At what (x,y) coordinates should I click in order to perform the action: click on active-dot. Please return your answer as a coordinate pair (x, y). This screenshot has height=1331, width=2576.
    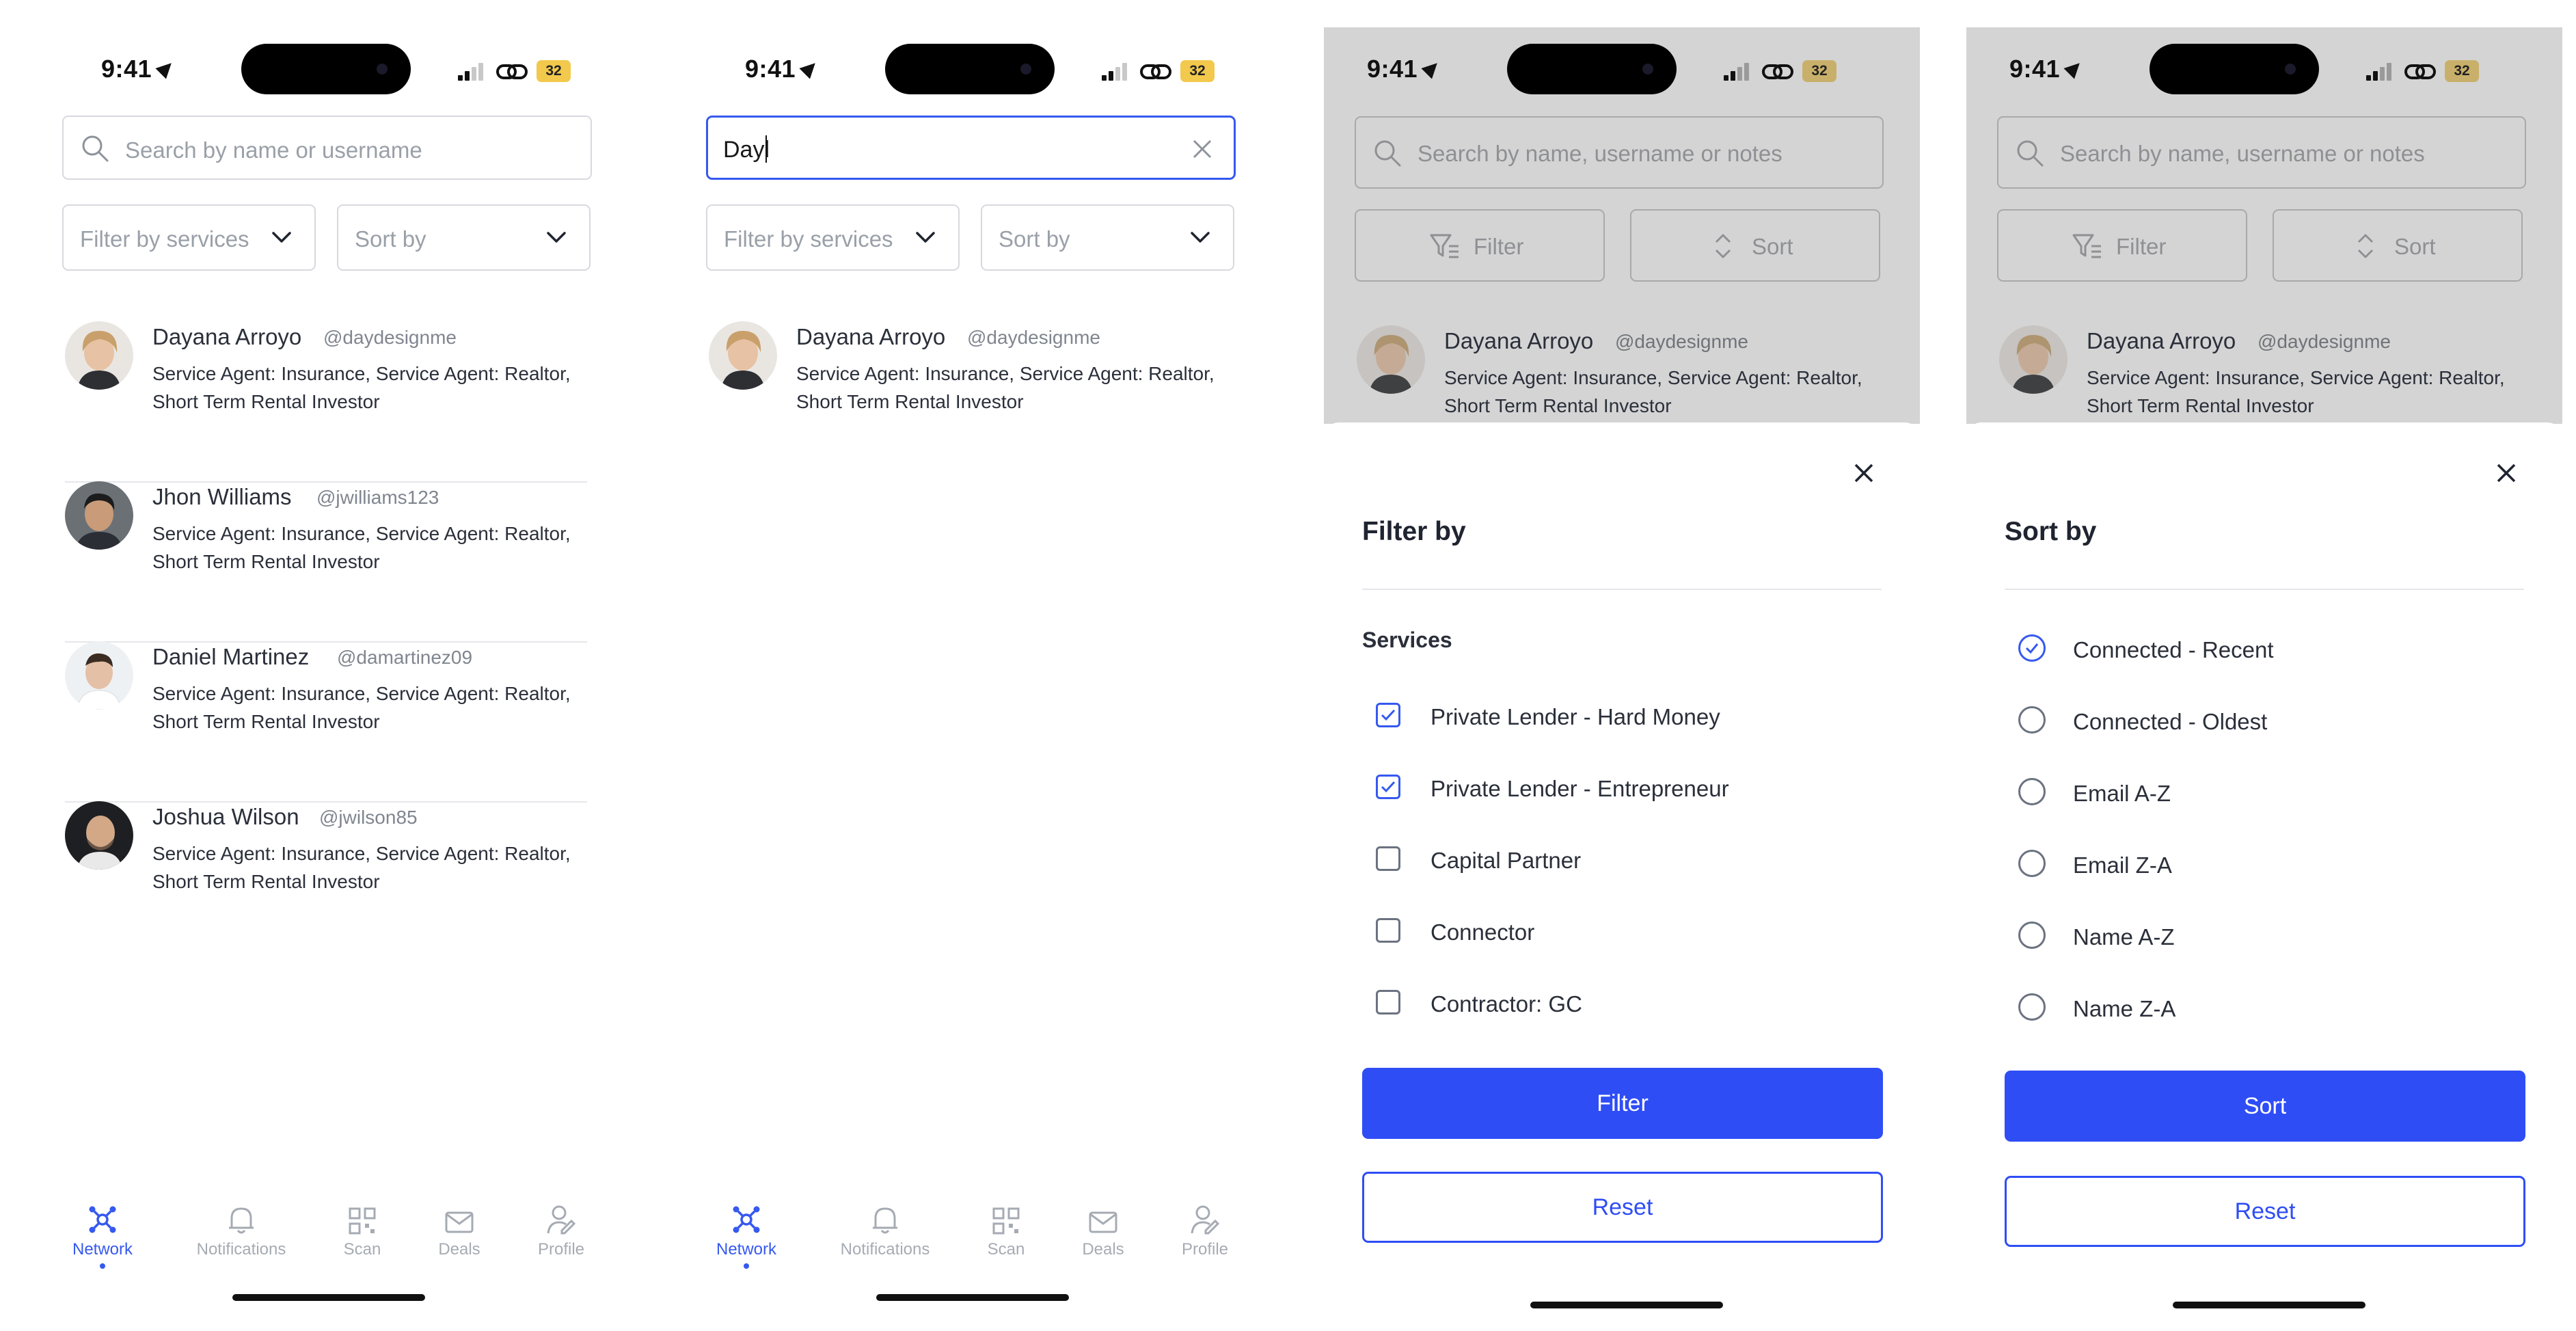
    Looking at the image, I should click on (103, 1266).